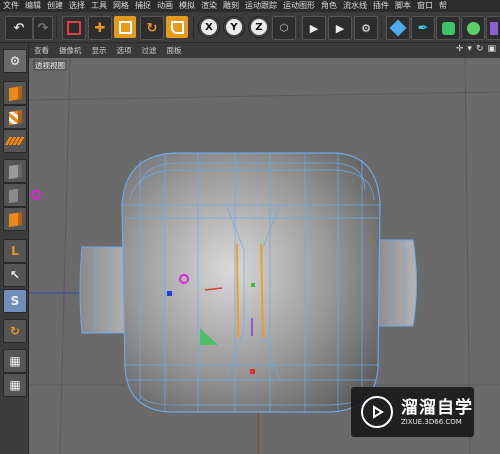 The image size is (500, 454). I want to click on menu-script: 脚本, so click(403, 6).